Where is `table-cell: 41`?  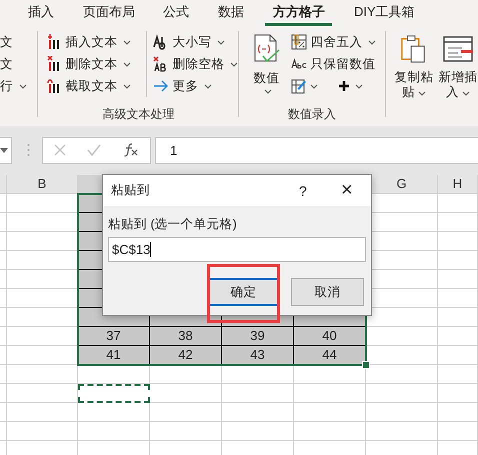
table-cell: 41 is located at coordinates (114, 355).